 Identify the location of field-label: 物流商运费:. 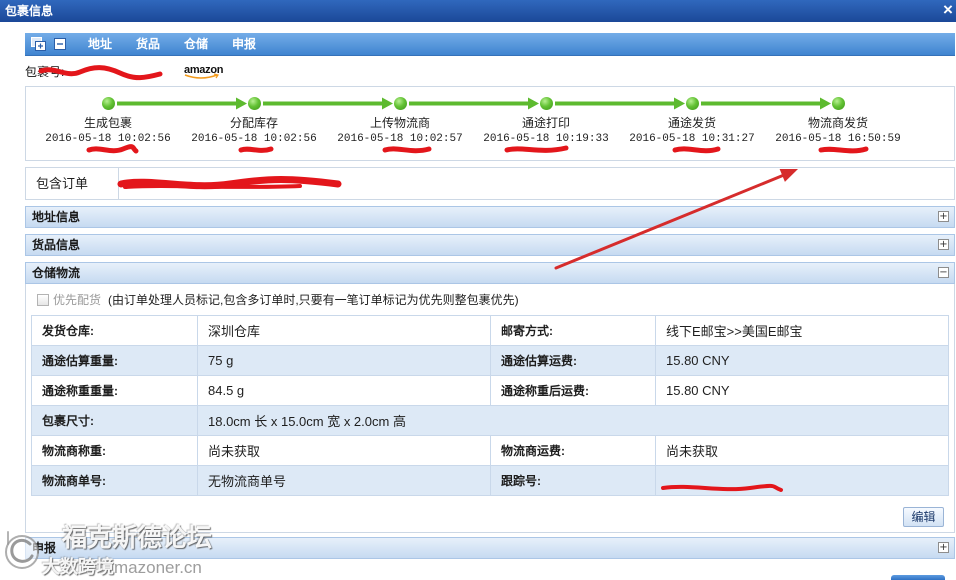
(573, 450).